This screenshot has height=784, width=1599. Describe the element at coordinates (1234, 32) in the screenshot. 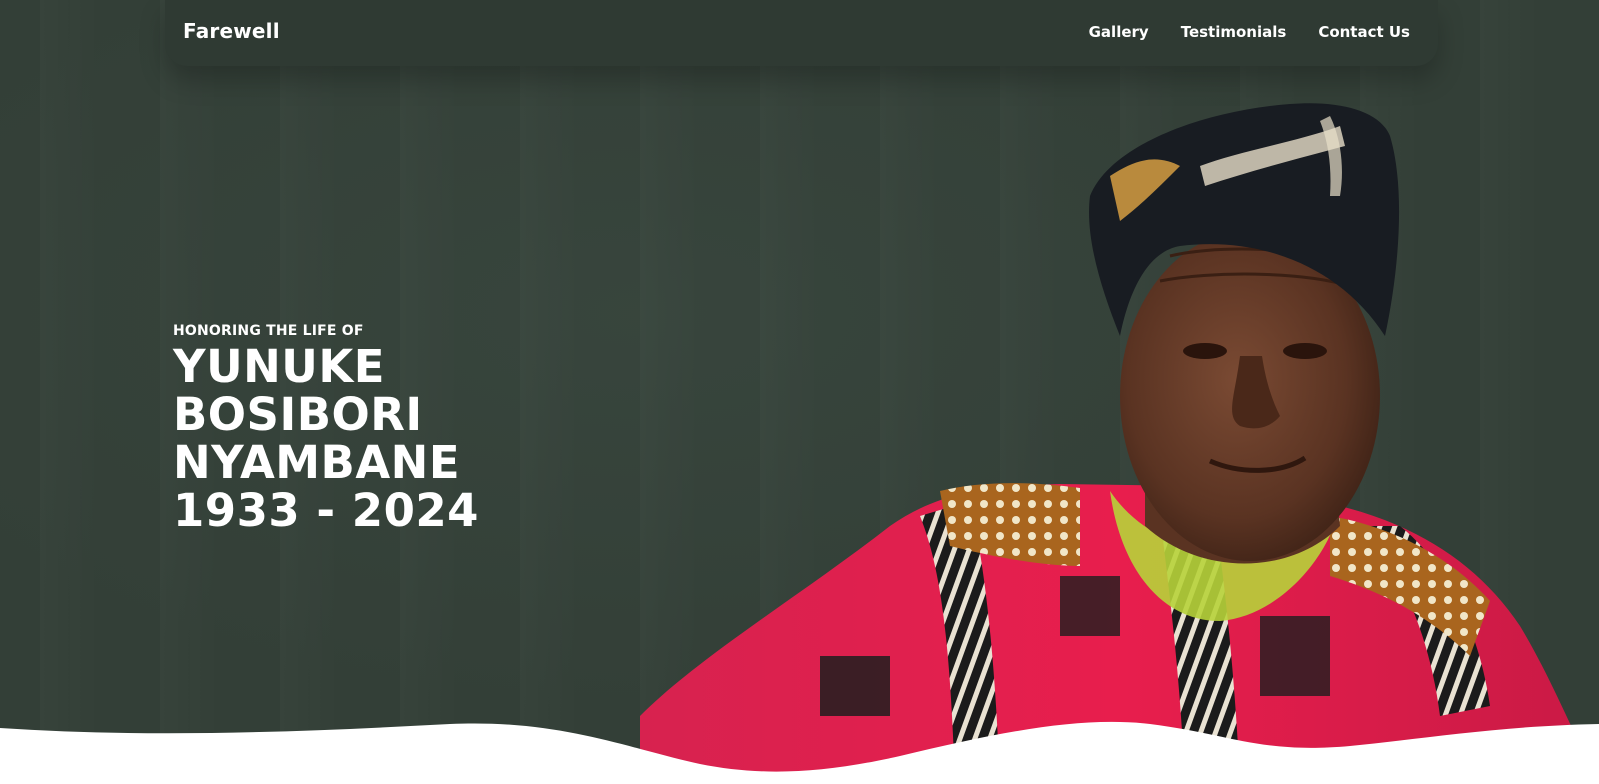

I see `nav-link-testimonials: Testimonials` at that location.